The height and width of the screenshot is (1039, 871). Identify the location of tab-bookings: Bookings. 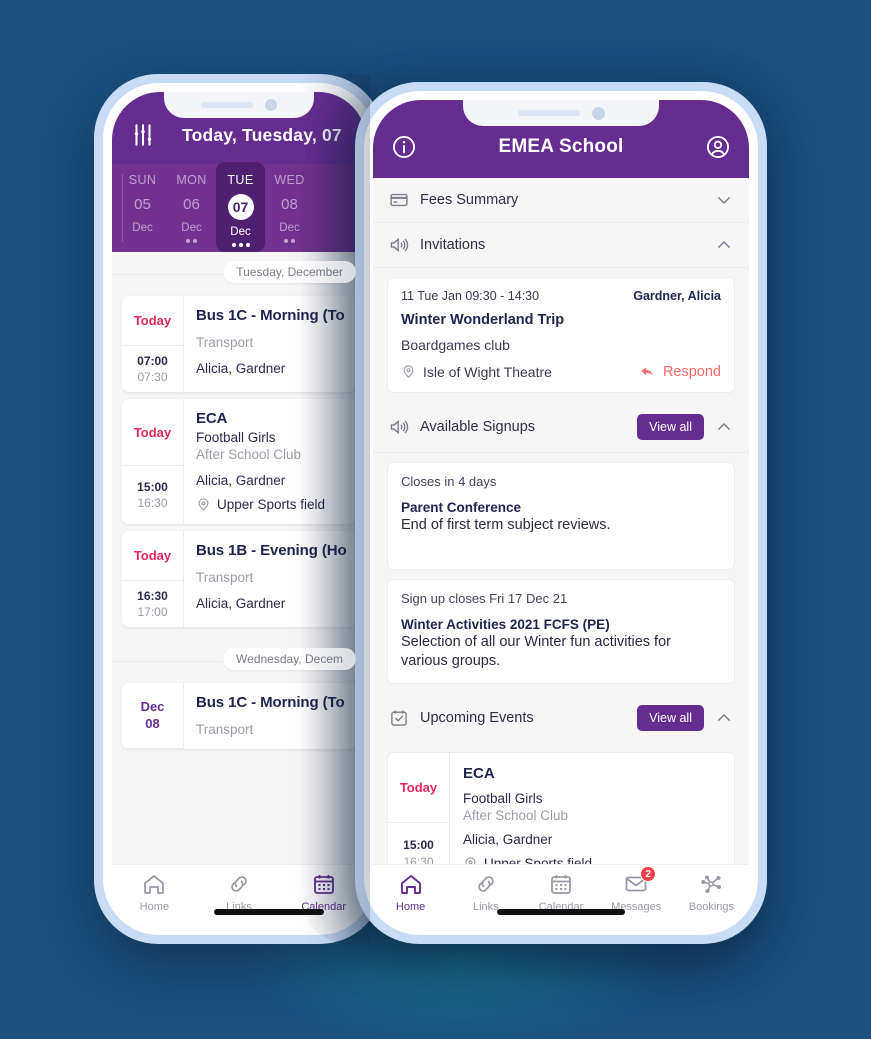
(711, 892).